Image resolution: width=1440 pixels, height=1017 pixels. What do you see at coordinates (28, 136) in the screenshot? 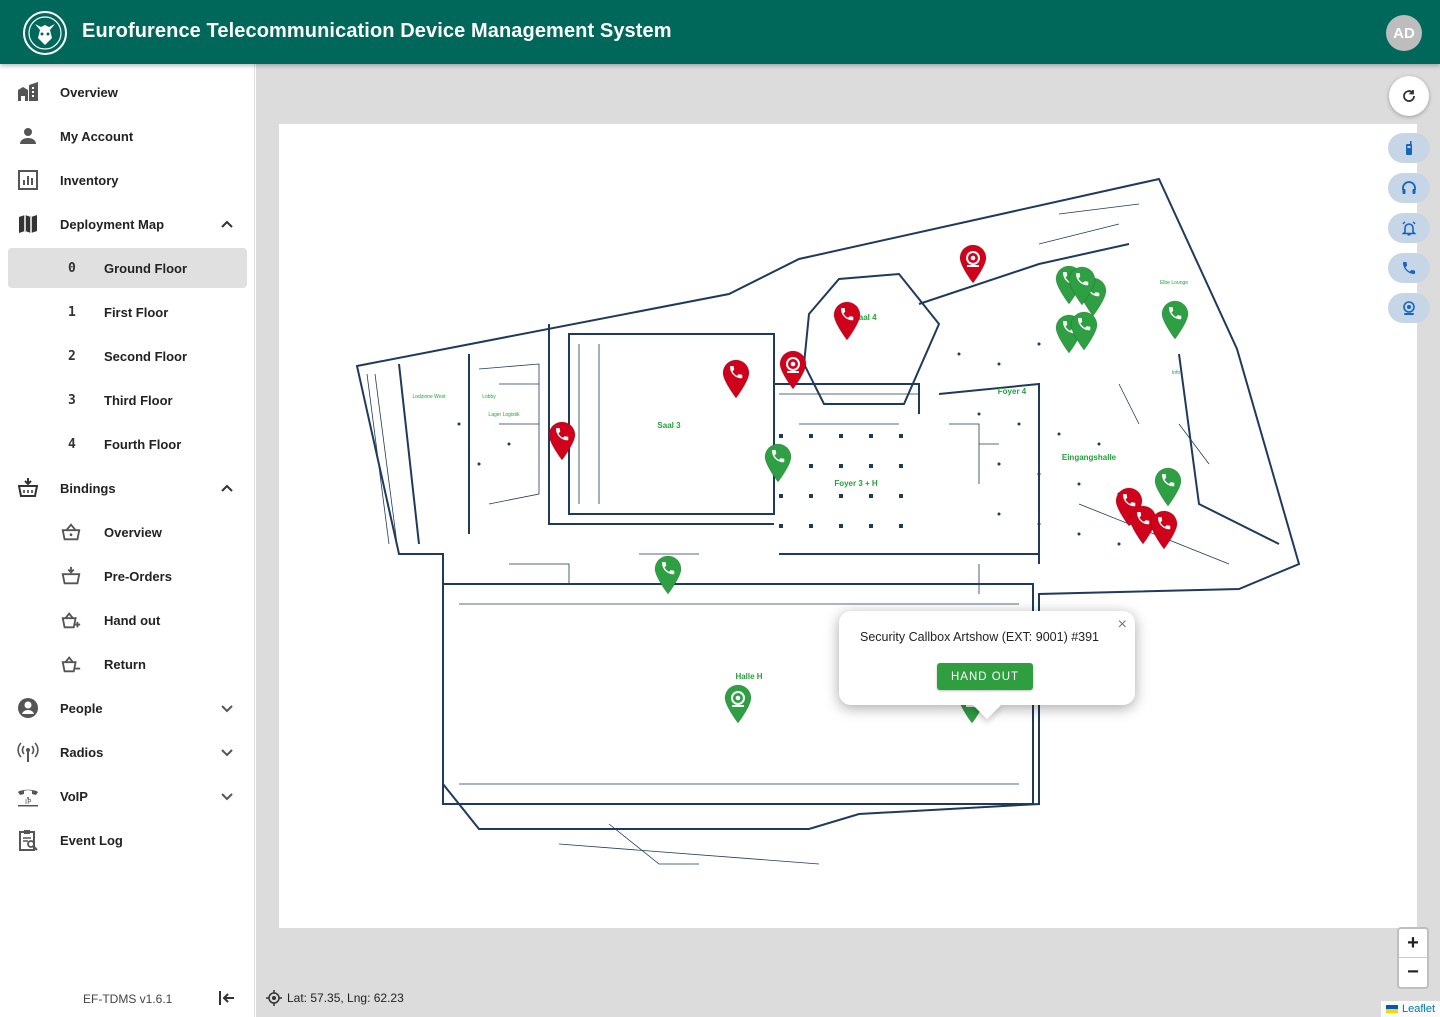
I see `person-icon` at bounding box center [28, 136].